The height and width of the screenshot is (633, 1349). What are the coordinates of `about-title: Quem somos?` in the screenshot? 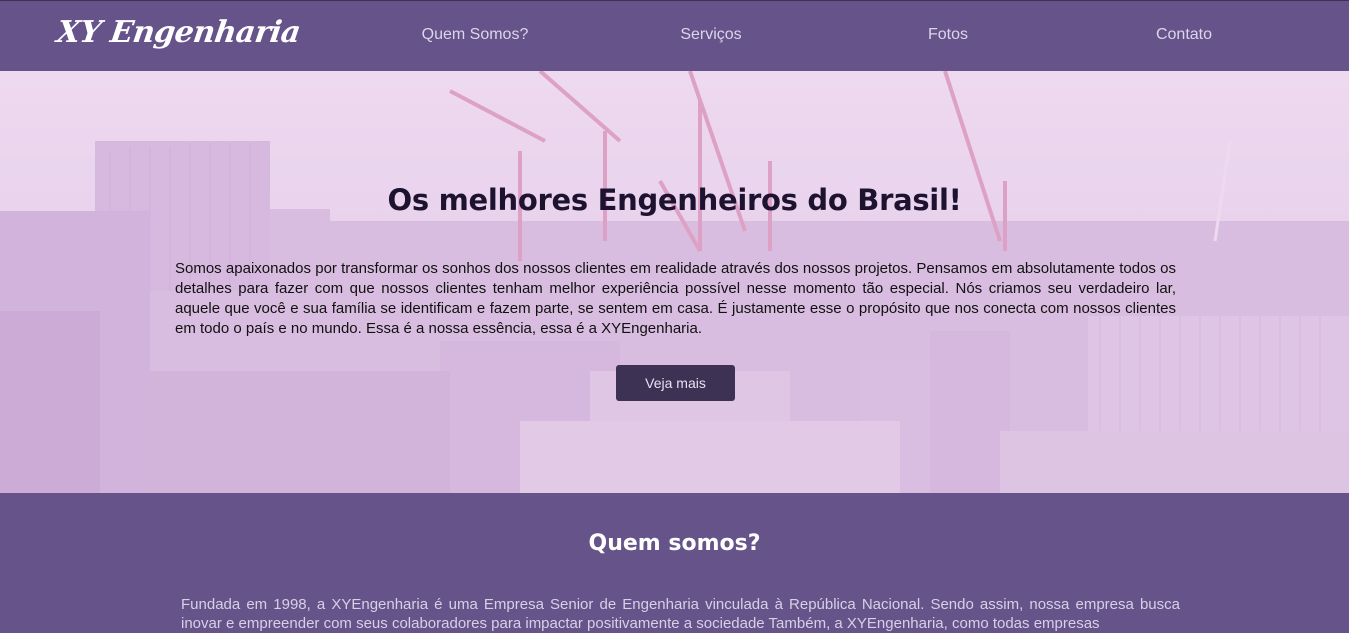 It's located at (674, 543).